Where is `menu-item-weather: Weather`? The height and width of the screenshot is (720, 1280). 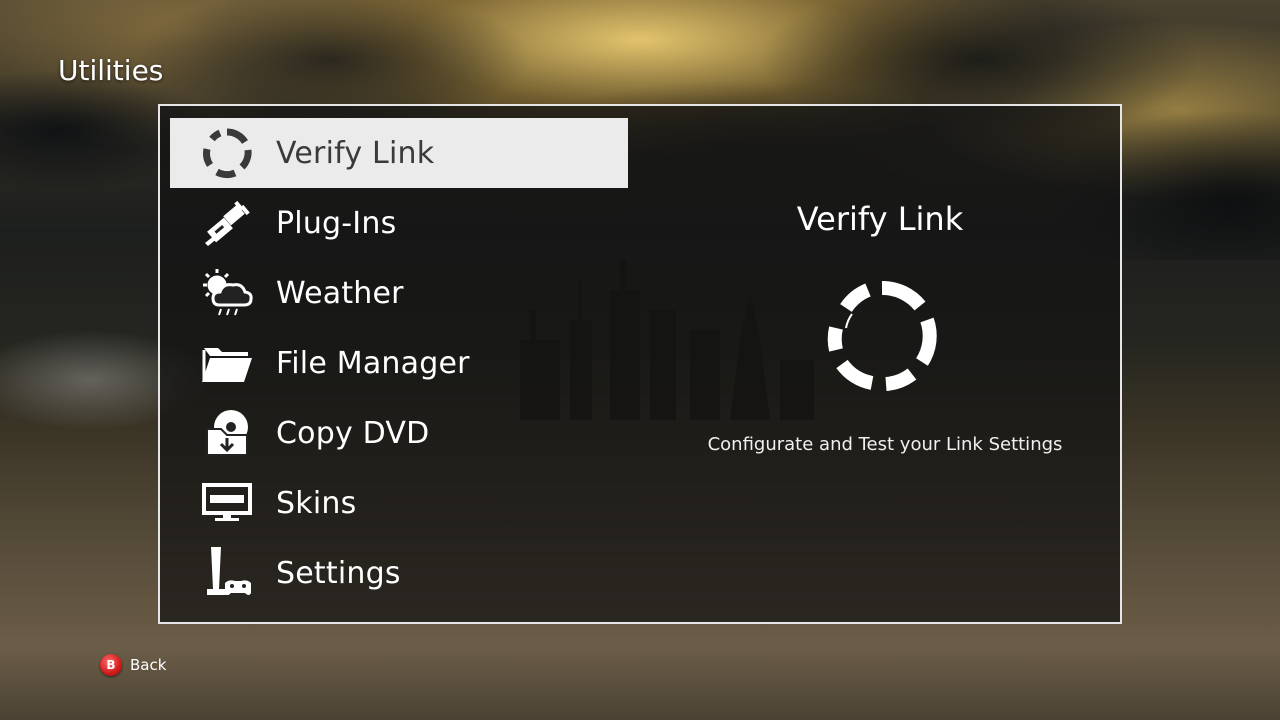
menu-item-weather: Weather is located at coordinates (399, 293).